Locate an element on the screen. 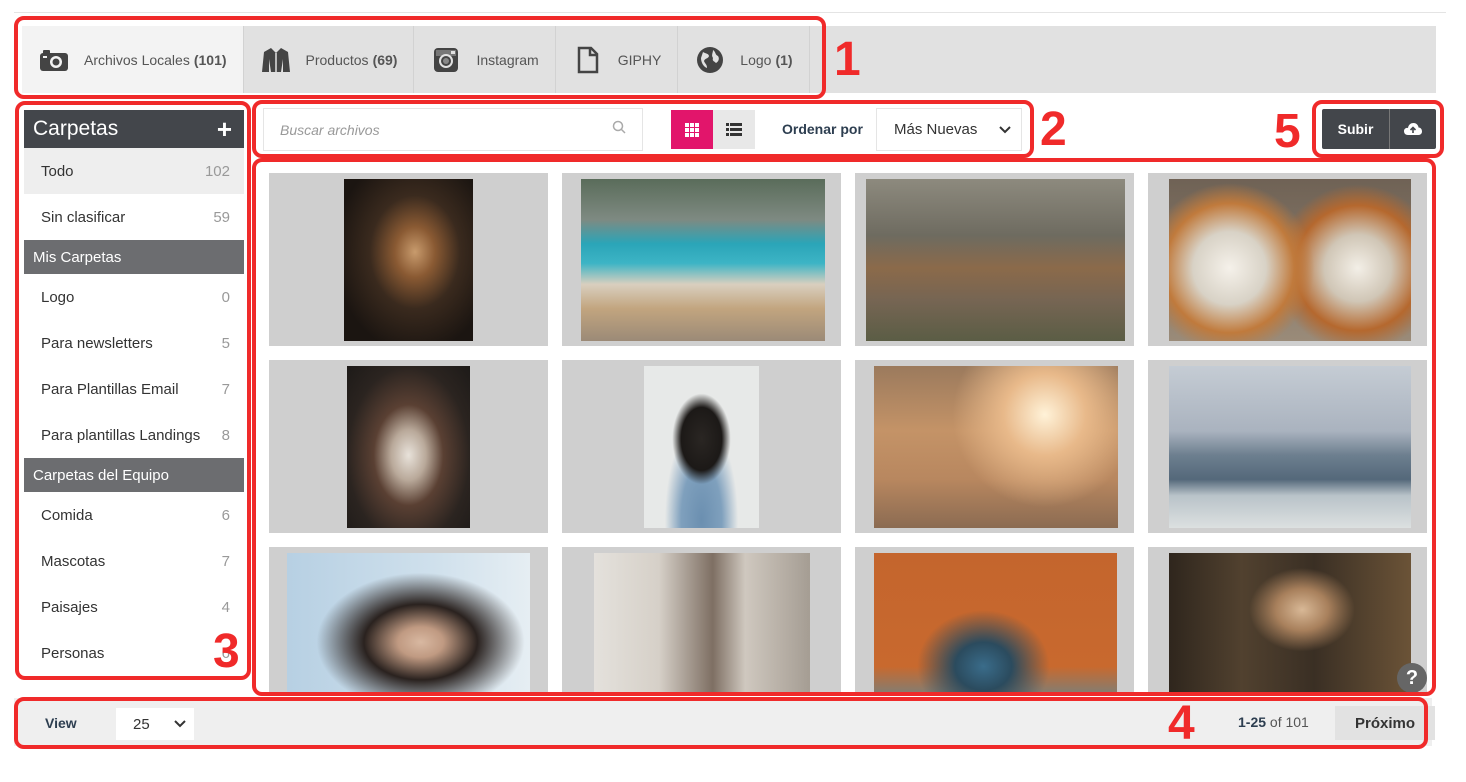  sidebar-item-personas: Personas 6 is located at coordinates (134, 653).